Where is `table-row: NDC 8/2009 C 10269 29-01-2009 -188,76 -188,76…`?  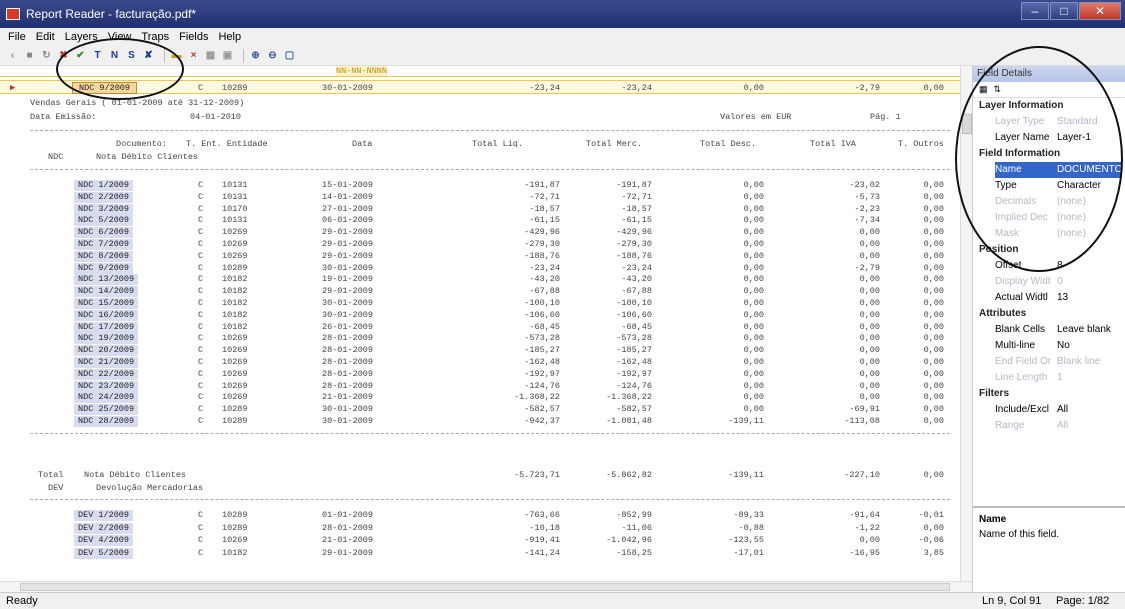
table-row: NDC 8/2009 C 10269 29-01-2009 -188,76 -188,76… is located at coordinates (480, 256).